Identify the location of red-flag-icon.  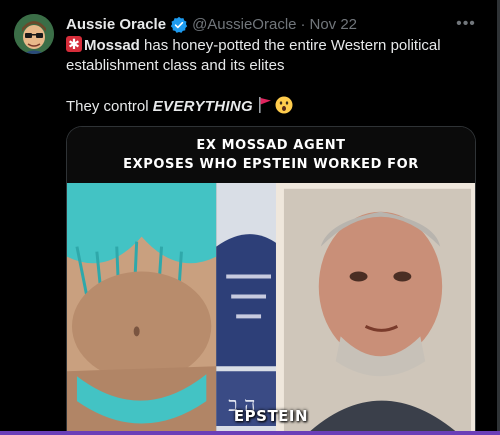
(265, 105).